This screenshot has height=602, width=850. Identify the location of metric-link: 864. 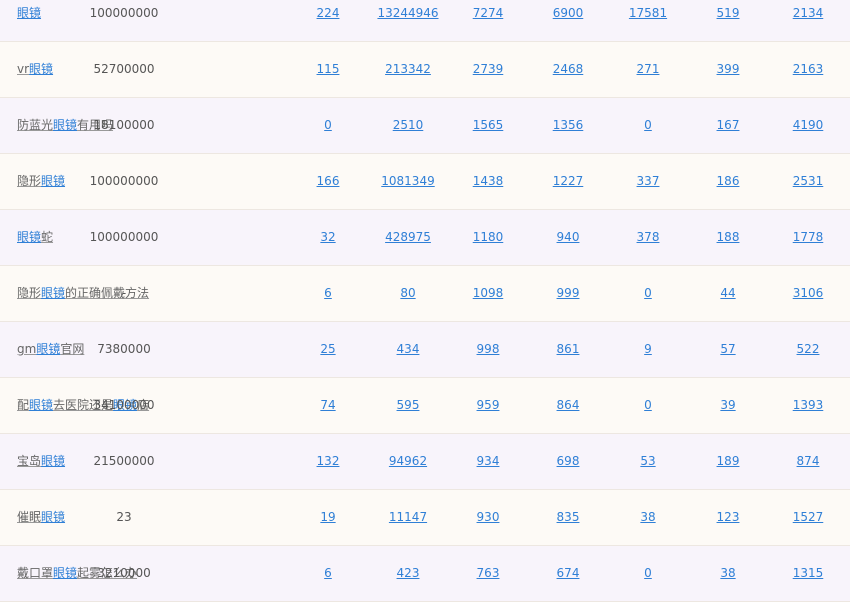
(568, 405).